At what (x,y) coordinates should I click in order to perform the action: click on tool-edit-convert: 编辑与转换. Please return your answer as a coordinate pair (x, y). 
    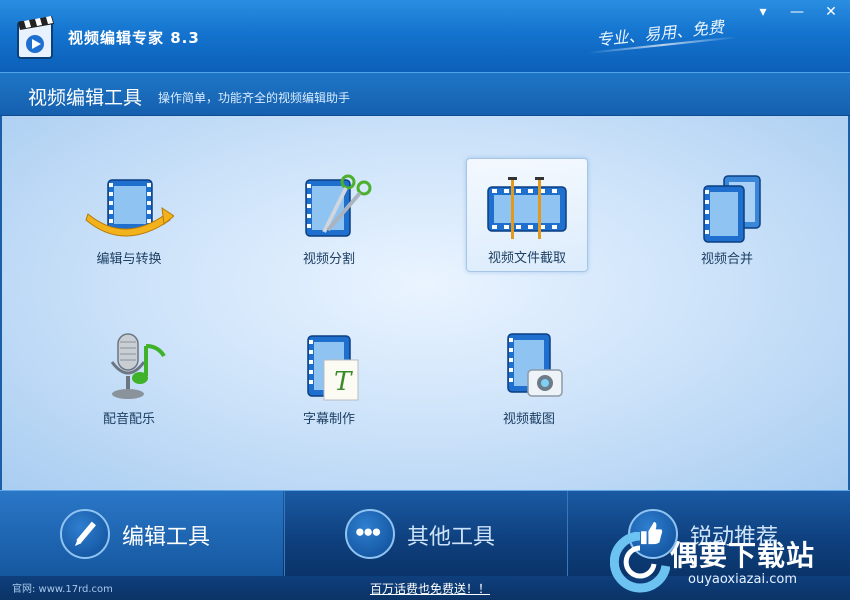
    Looking at the image, I should click on (129, 222).